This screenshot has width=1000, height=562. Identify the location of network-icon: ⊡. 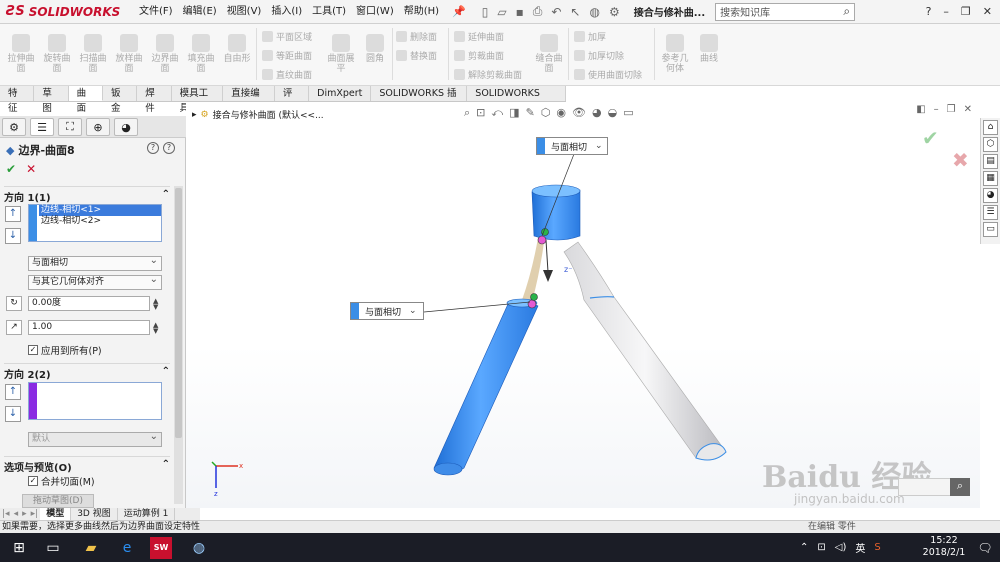
(821, 547).